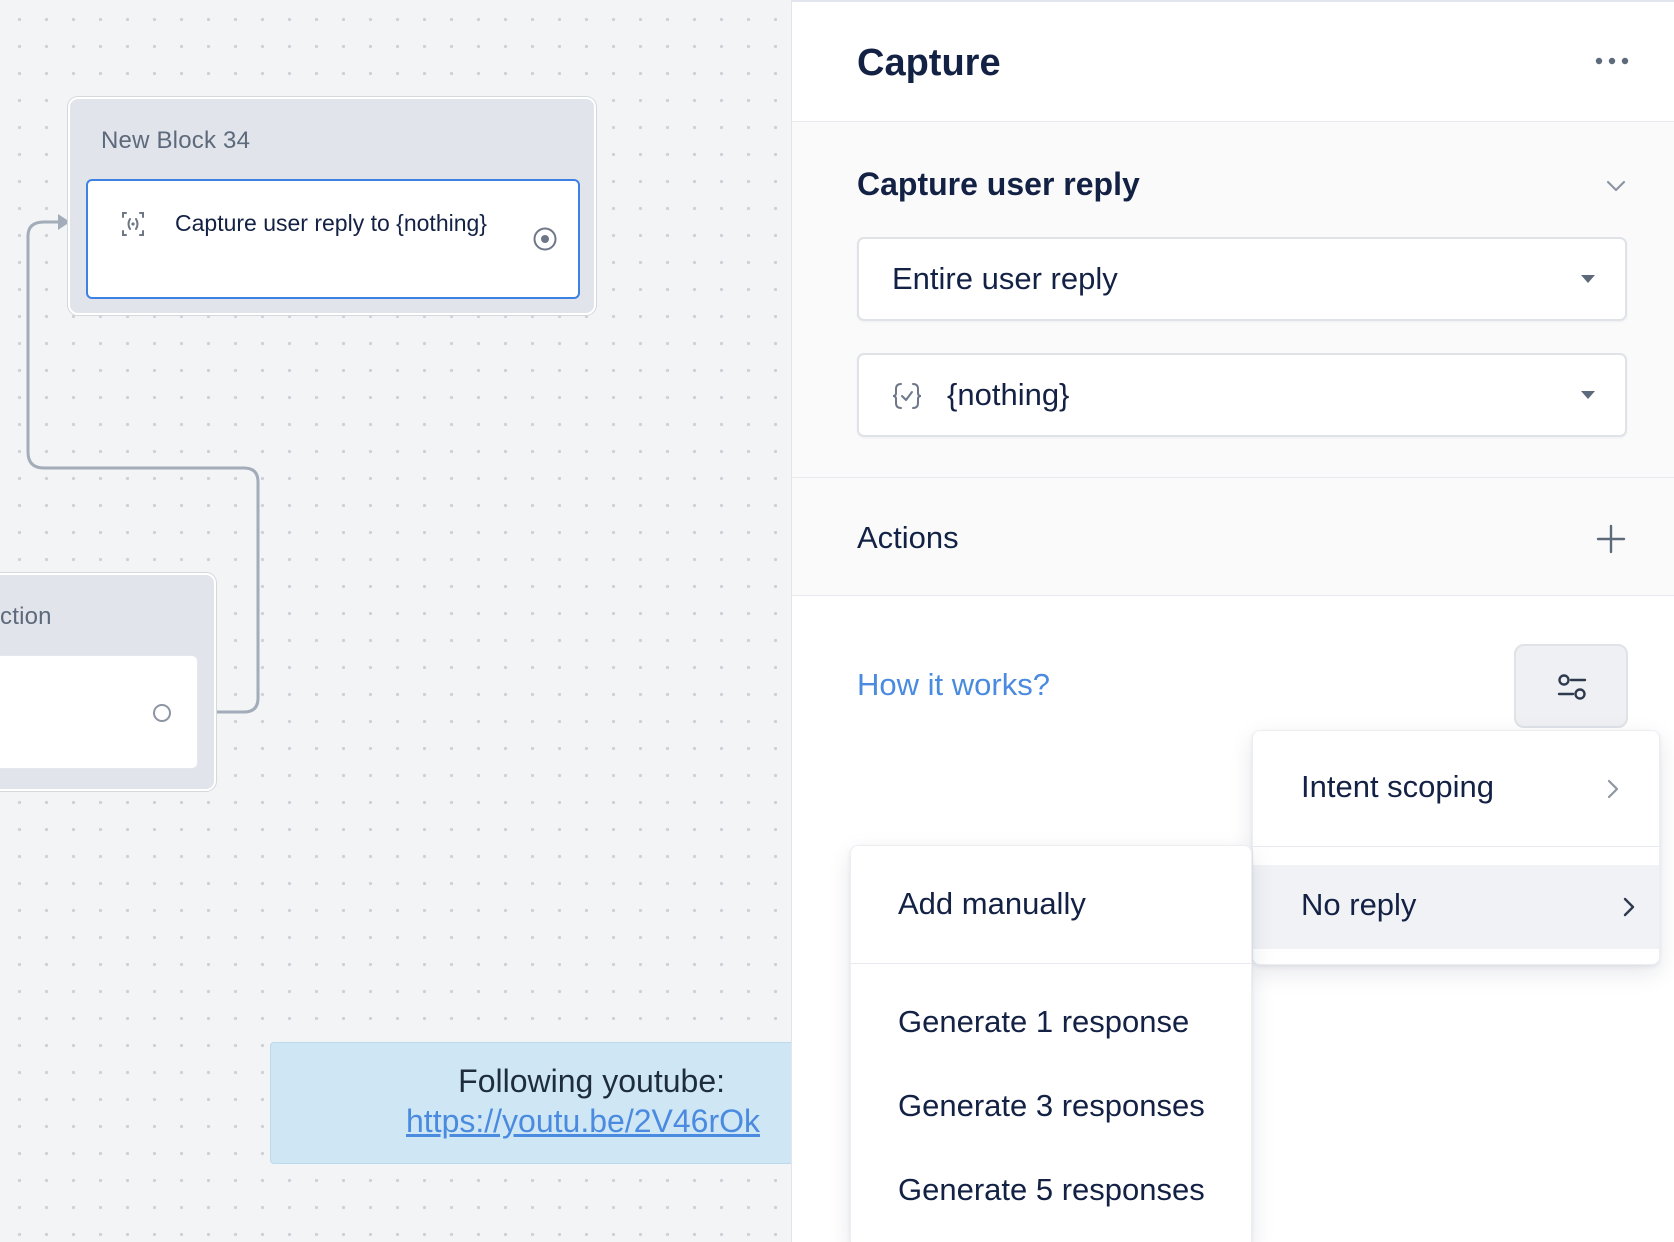 The height and width of the screenshot is (1242, 1674). I want to click on menu-item-add-manually: Add manually, so click(1051, 905).